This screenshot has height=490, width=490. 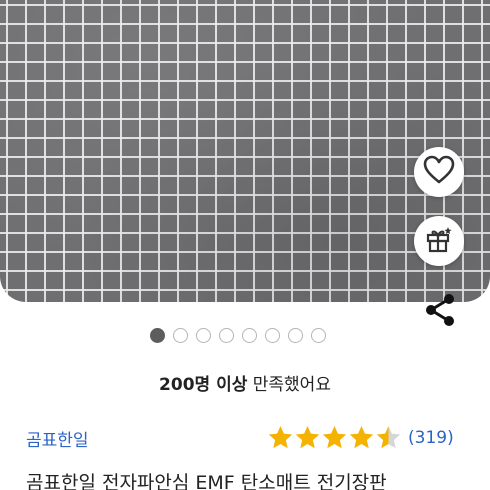 I want to click on gift-button, so click(x=439, y=241).